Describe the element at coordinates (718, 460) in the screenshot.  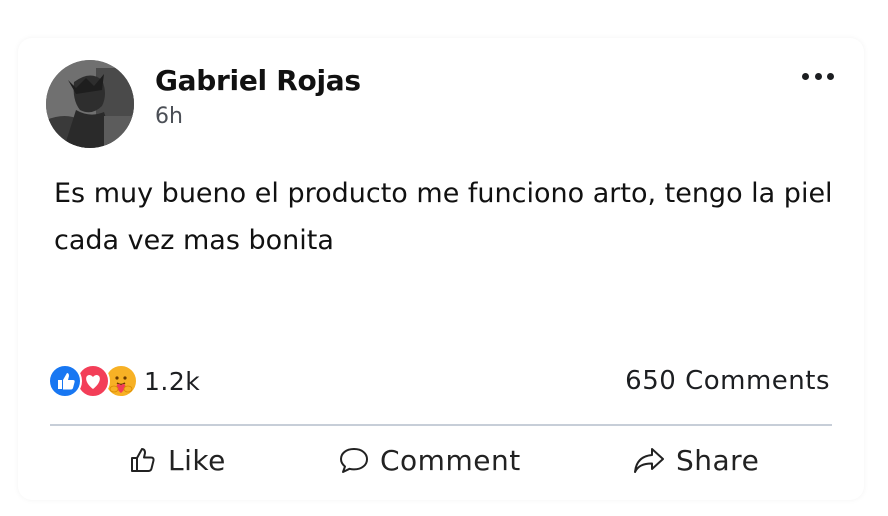
I see `share-label: Share` at that location.